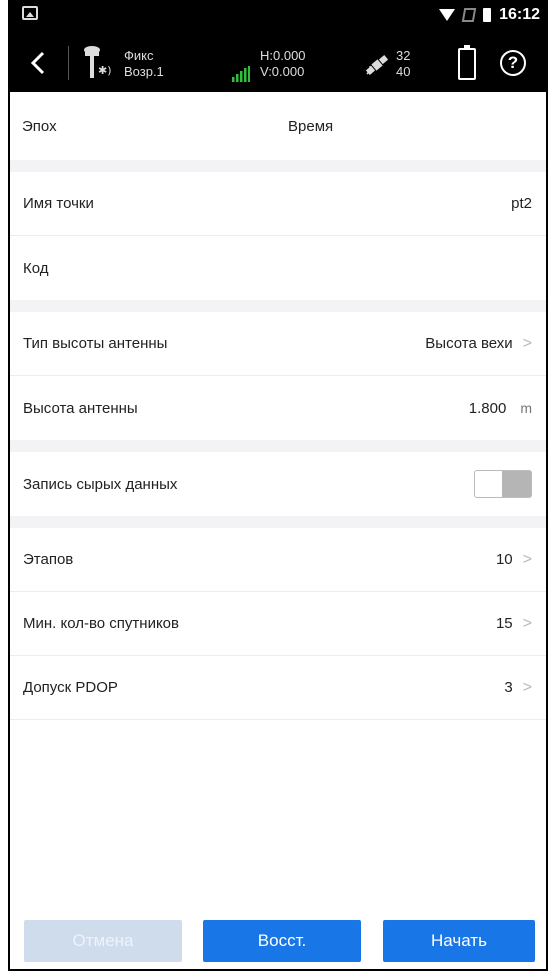 This screenshot has width=550, height=971. Describe the element at coordinates (282, 71) in the screenshot. I see `v-precision: V:0.000` at that location.